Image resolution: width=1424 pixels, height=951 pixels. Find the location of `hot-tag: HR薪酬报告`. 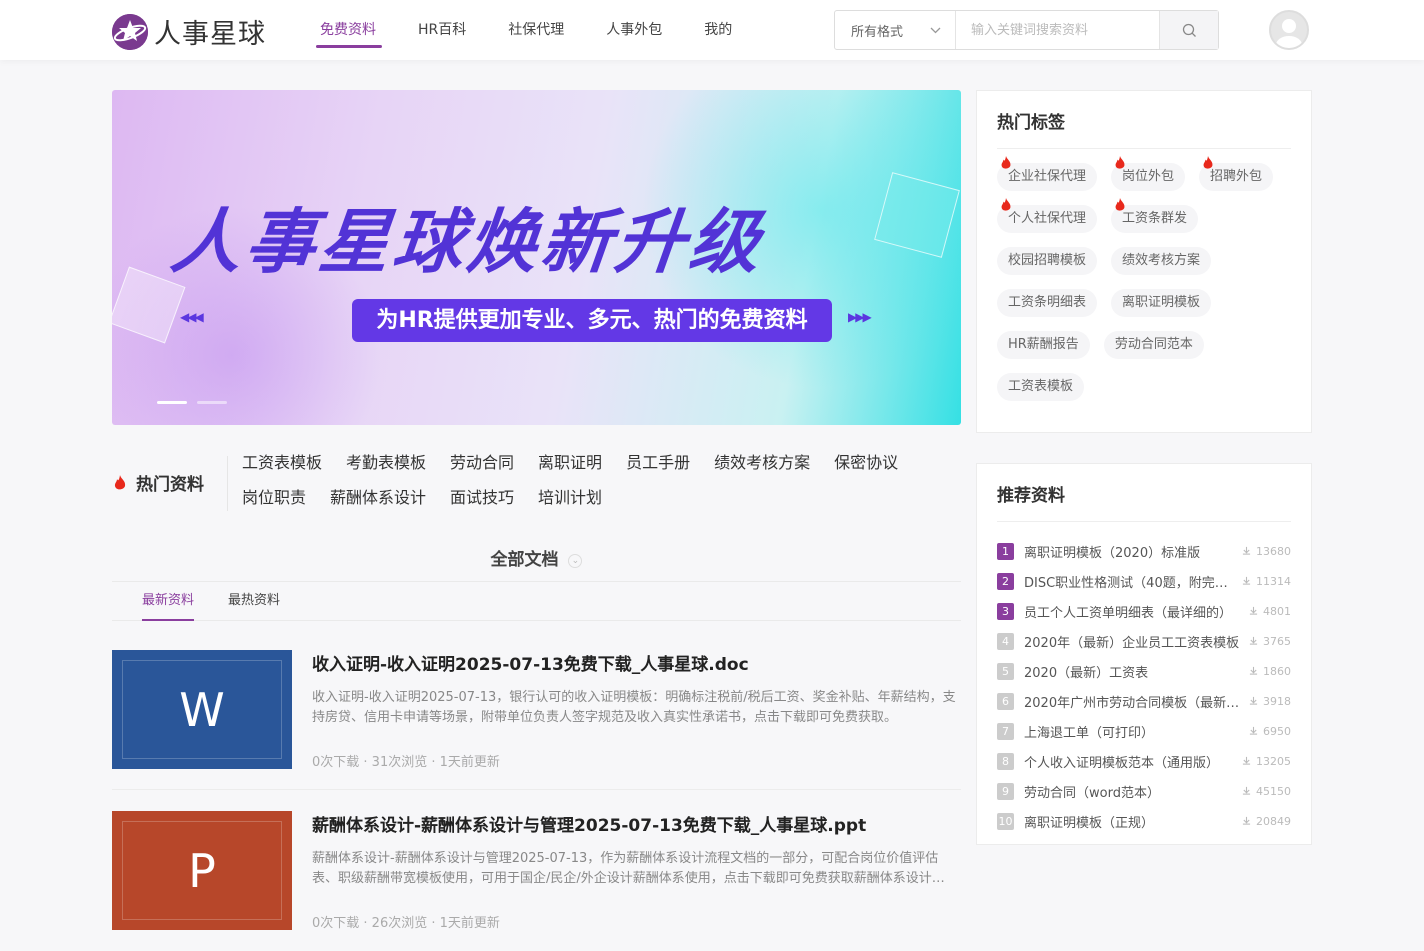

hot-tag: HR薪酬报告 is located at coordinates (1043, 345).